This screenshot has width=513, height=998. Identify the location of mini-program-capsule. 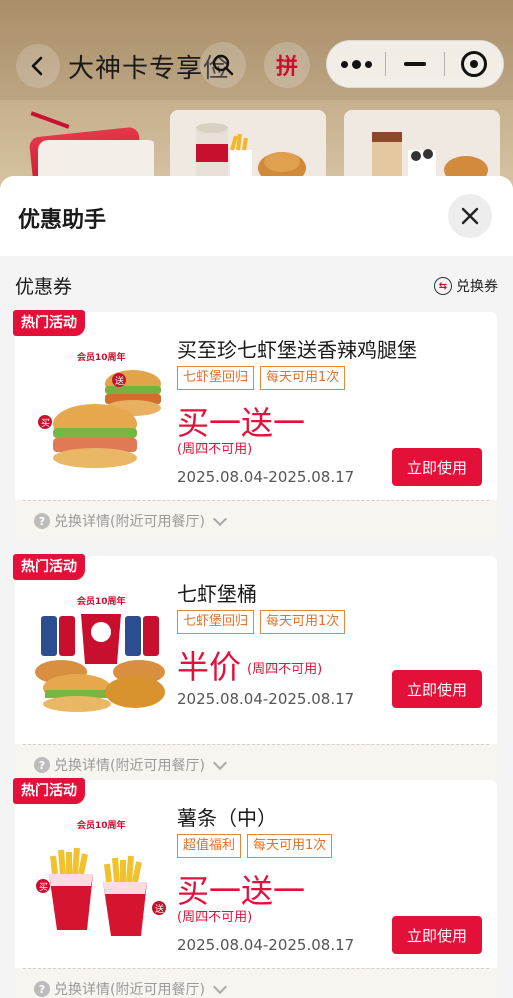
(415, 64).